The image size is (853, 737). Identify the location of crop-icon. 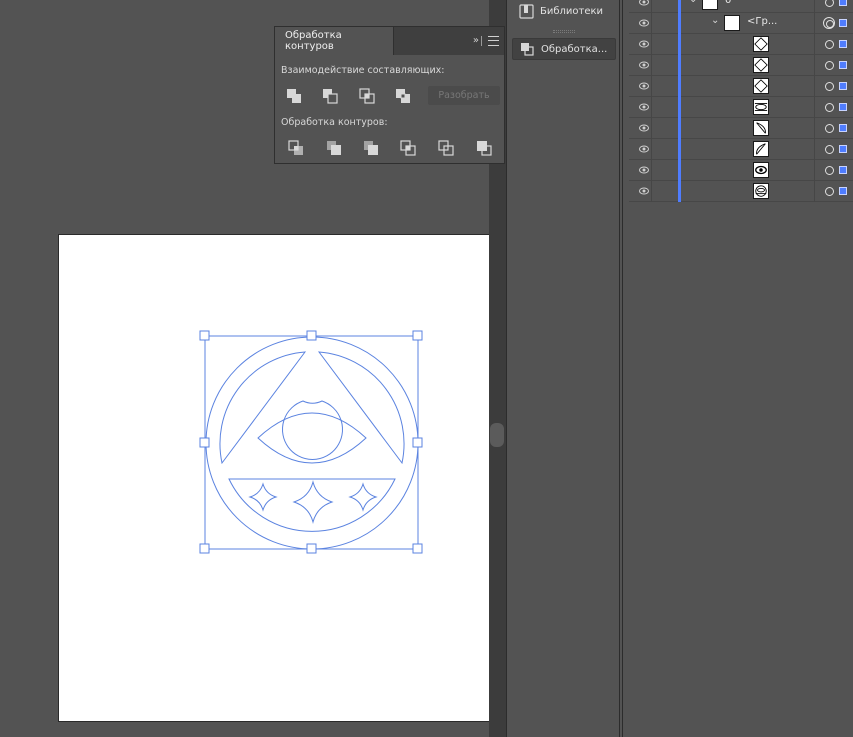
(408, 148).